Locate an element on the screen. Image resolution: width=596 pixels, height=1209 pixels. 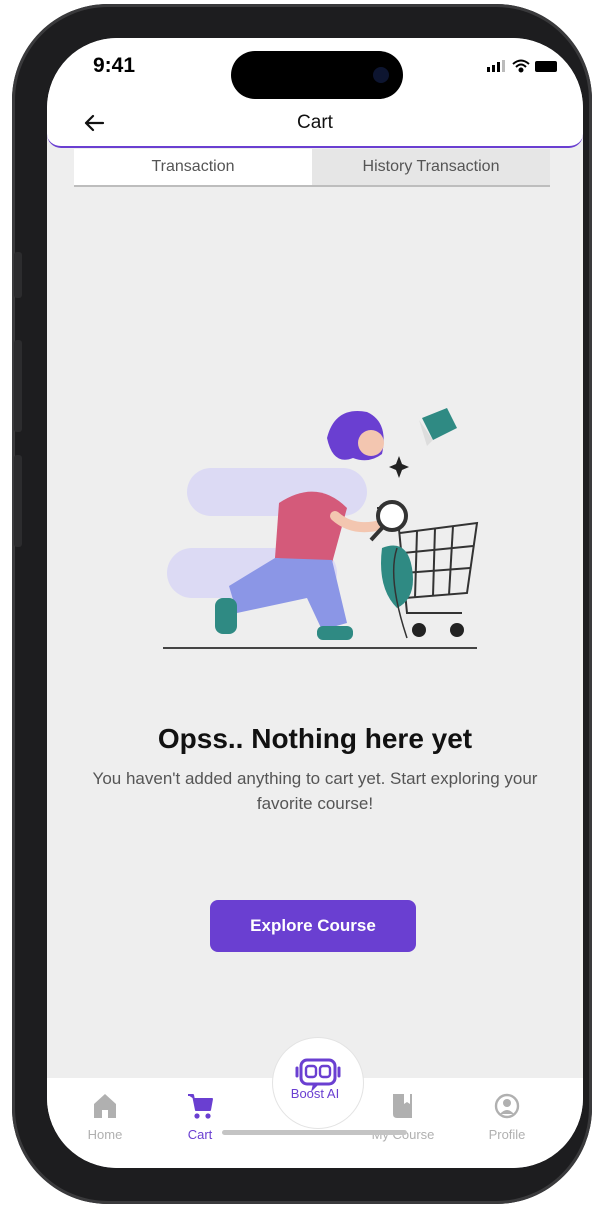
nav-profile: Profile is located at coordinates (507, 1117).